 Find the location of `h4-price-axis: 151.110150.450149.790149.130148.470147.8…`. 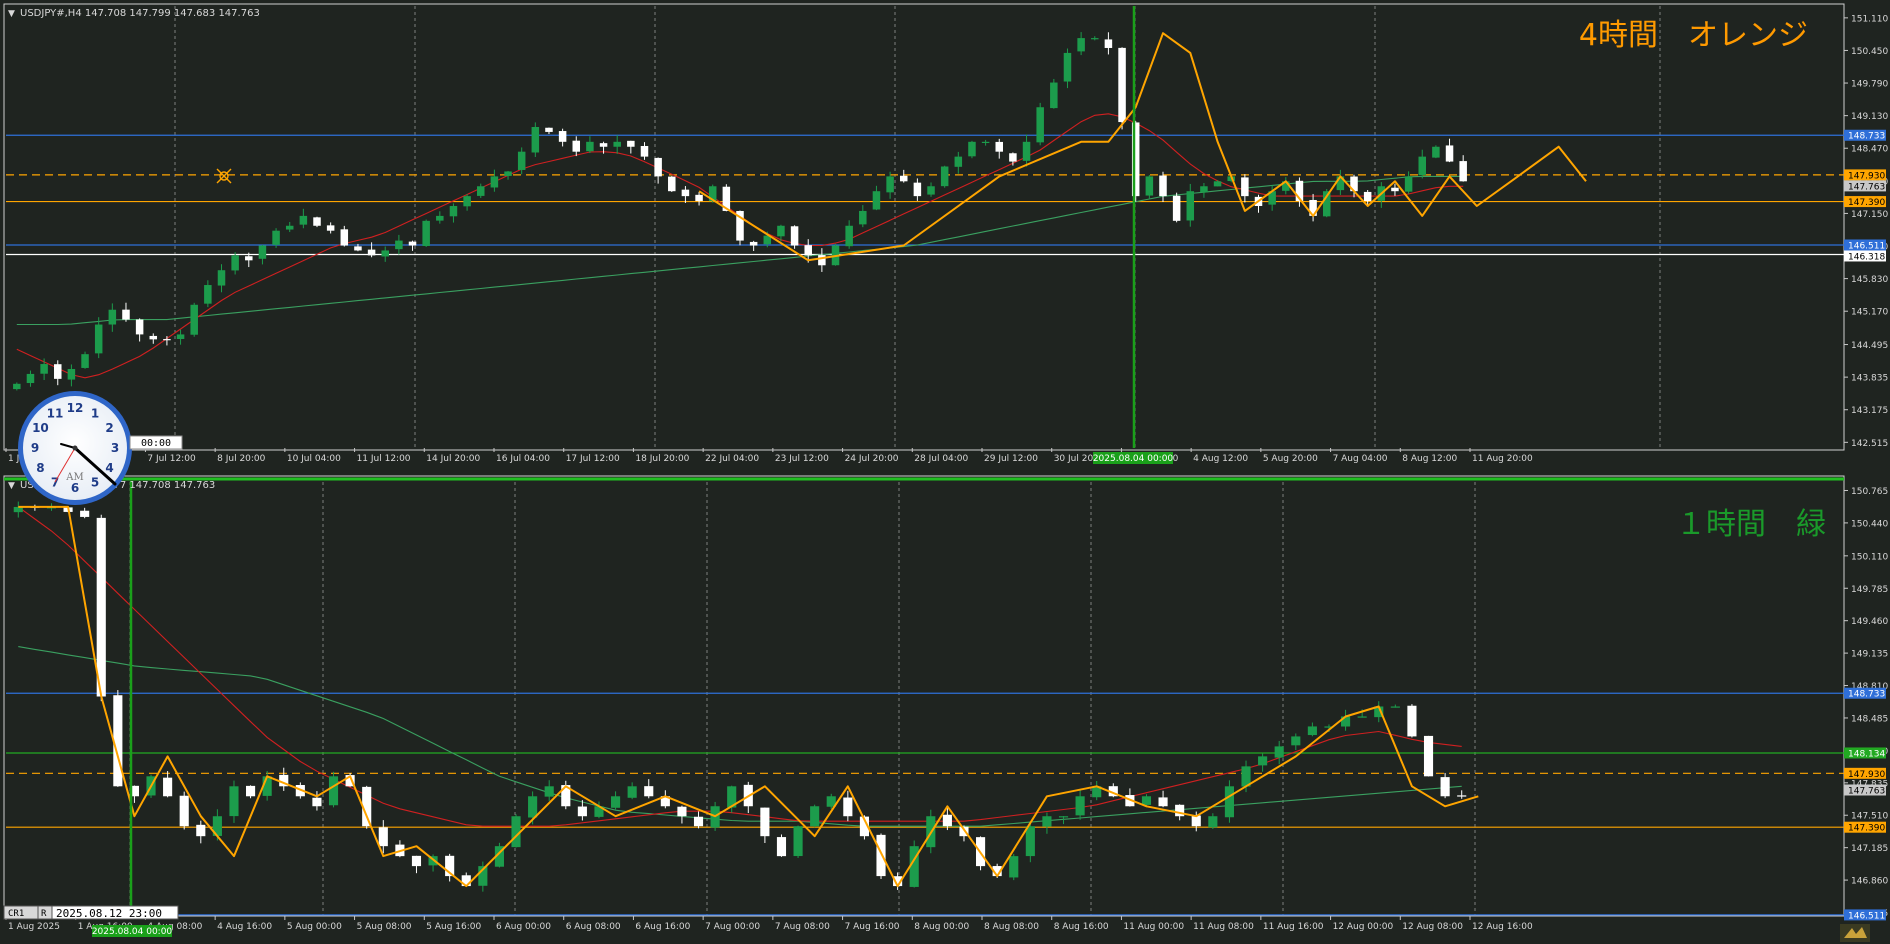

h4-price-axis: 151.110150.450149.790149.130148.470147.8… is located at coordinates (1866, 231).